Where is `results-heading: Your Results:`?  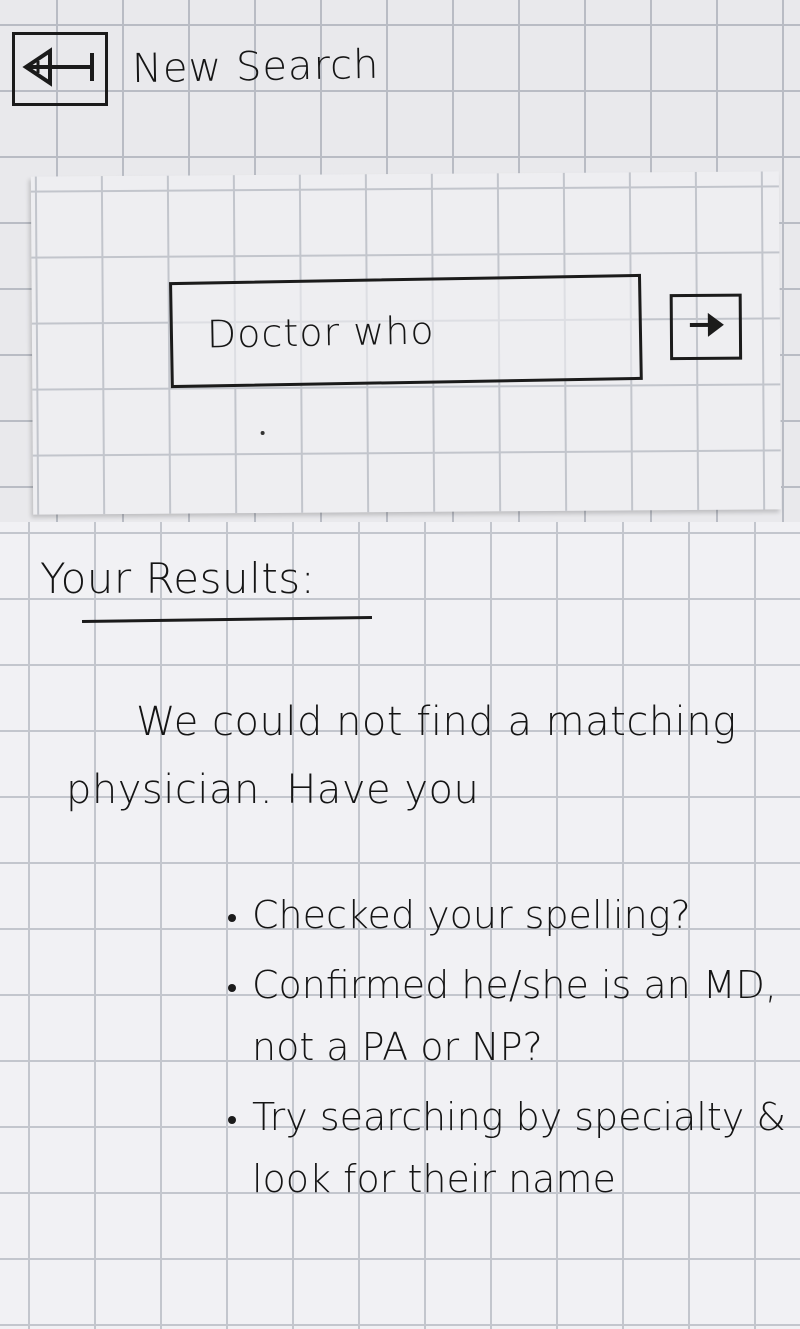
results-heading: Your Results: is located at coordinates (178, 578).